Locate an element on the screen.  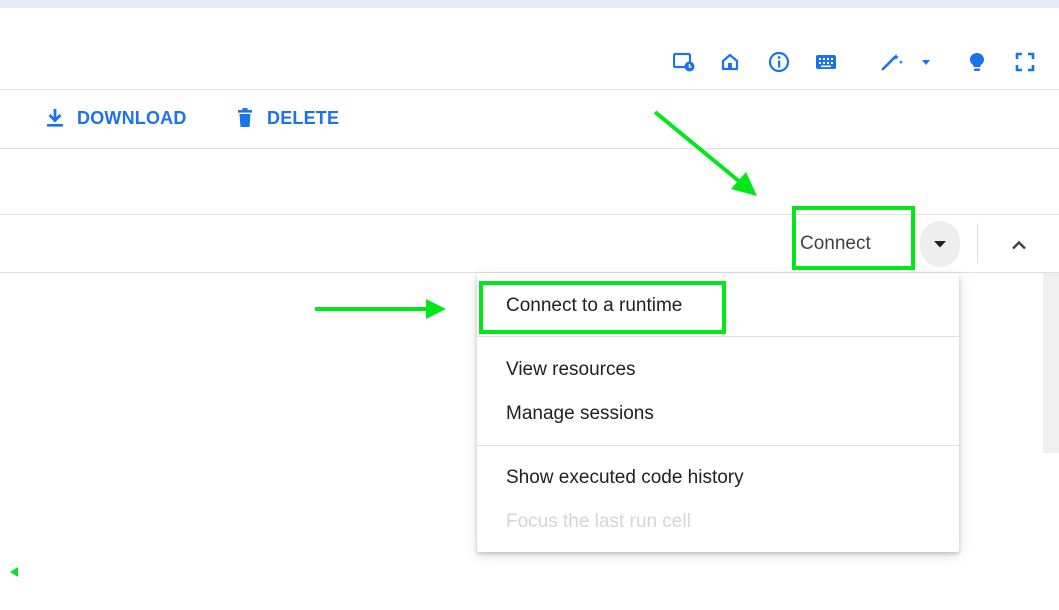
stray-arrow-mark is located at coordinates (14, 572).